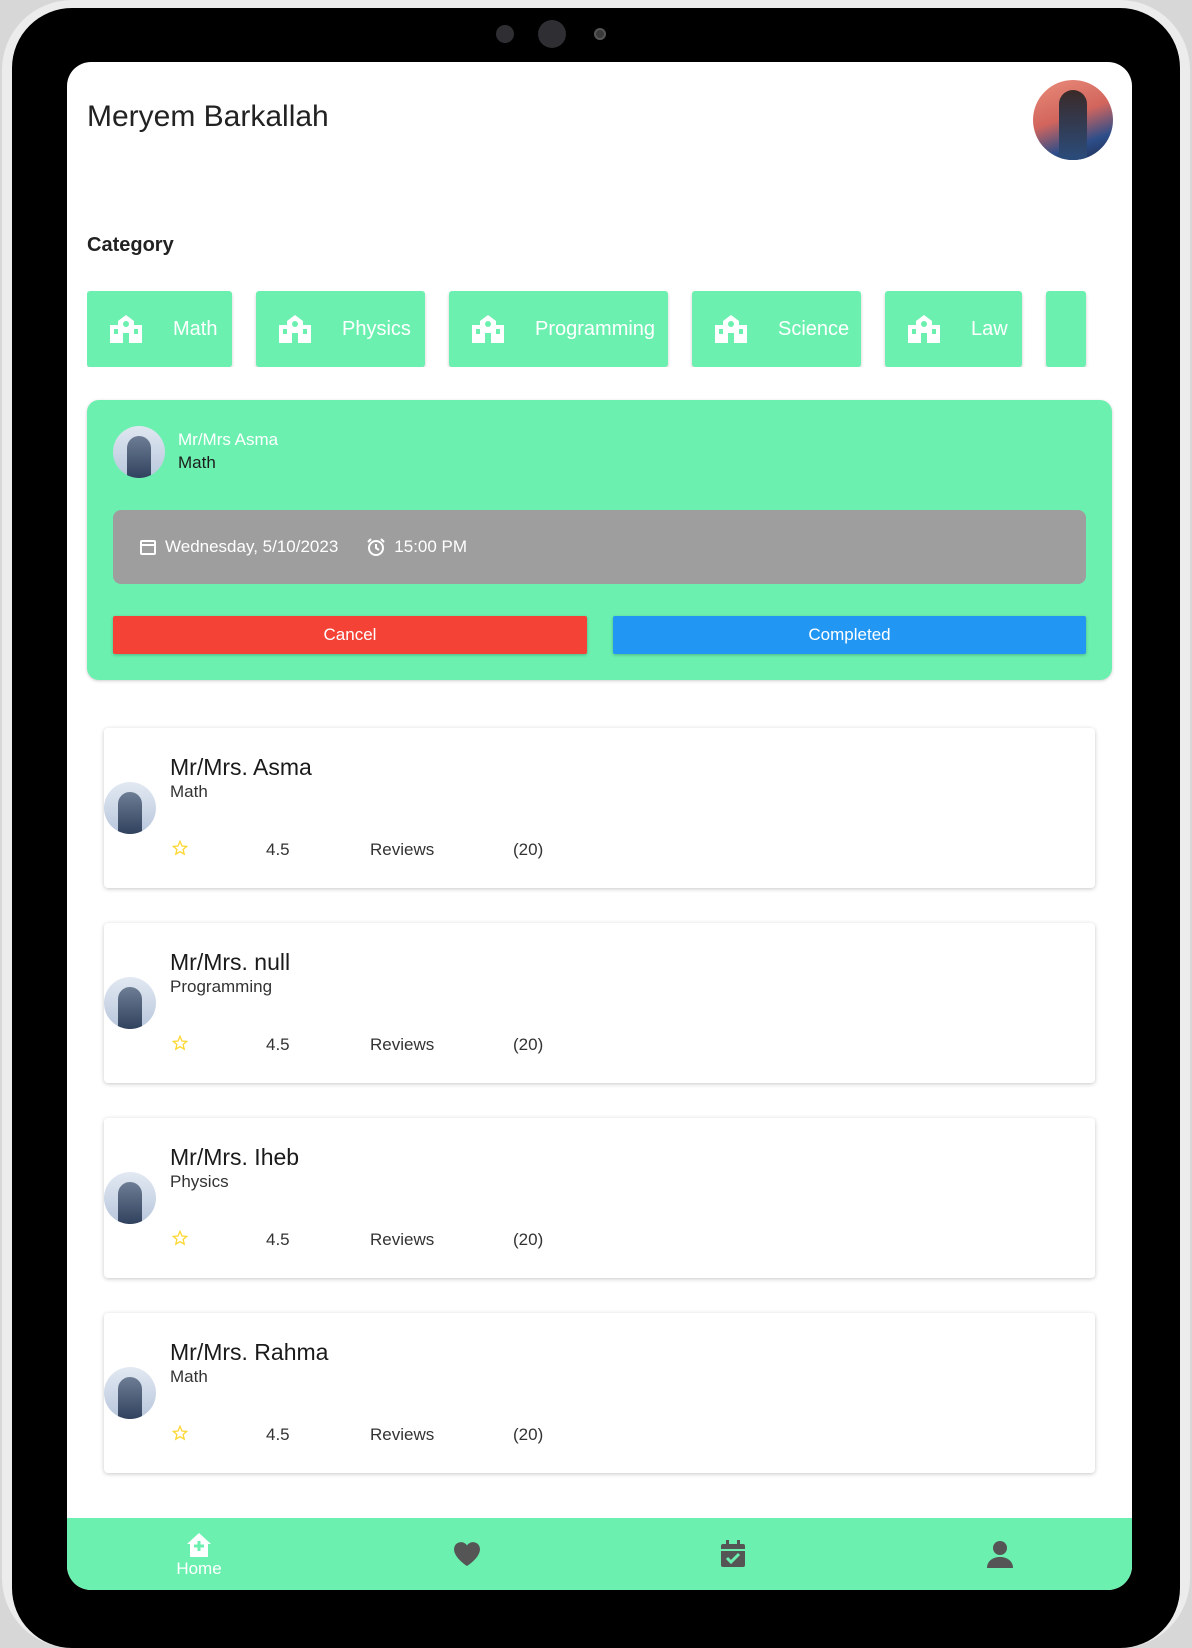 This screenshot has height=1648, width=1192. I want to click on category-label: Programming, so click(595, 328).